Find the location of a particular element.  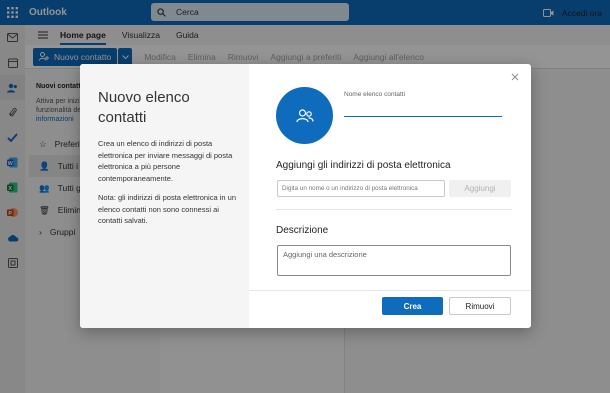

list-avatar is located at coordinates (304, 115).